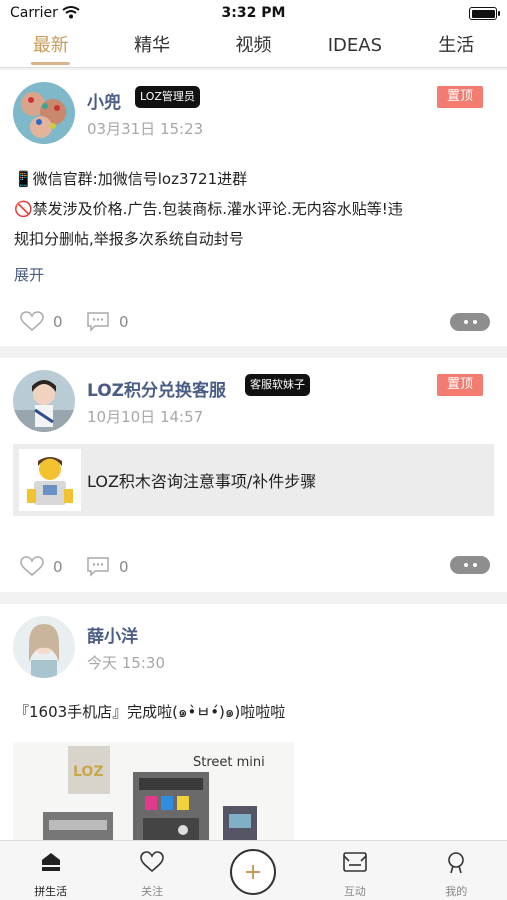 The height and width of the screenshot is (900, 507). I want to click on nav-home: 拼生活, so click(50, 870).